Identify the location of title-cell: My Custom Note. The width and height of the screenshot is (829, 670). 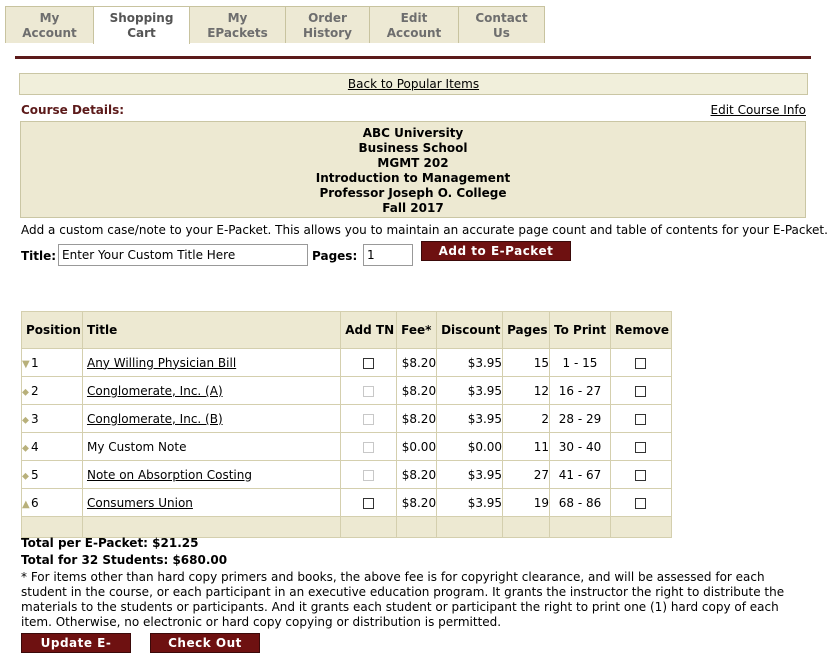
(211, 446).